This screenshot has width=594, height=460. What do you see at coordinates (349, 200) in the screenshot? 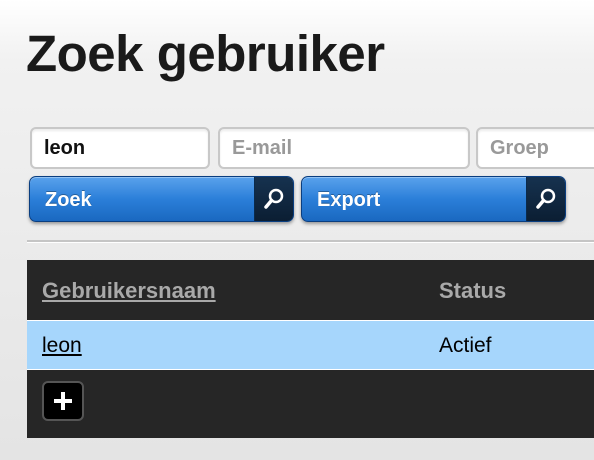
I see `export-button-label: Export` at bounding box center [349, 200].